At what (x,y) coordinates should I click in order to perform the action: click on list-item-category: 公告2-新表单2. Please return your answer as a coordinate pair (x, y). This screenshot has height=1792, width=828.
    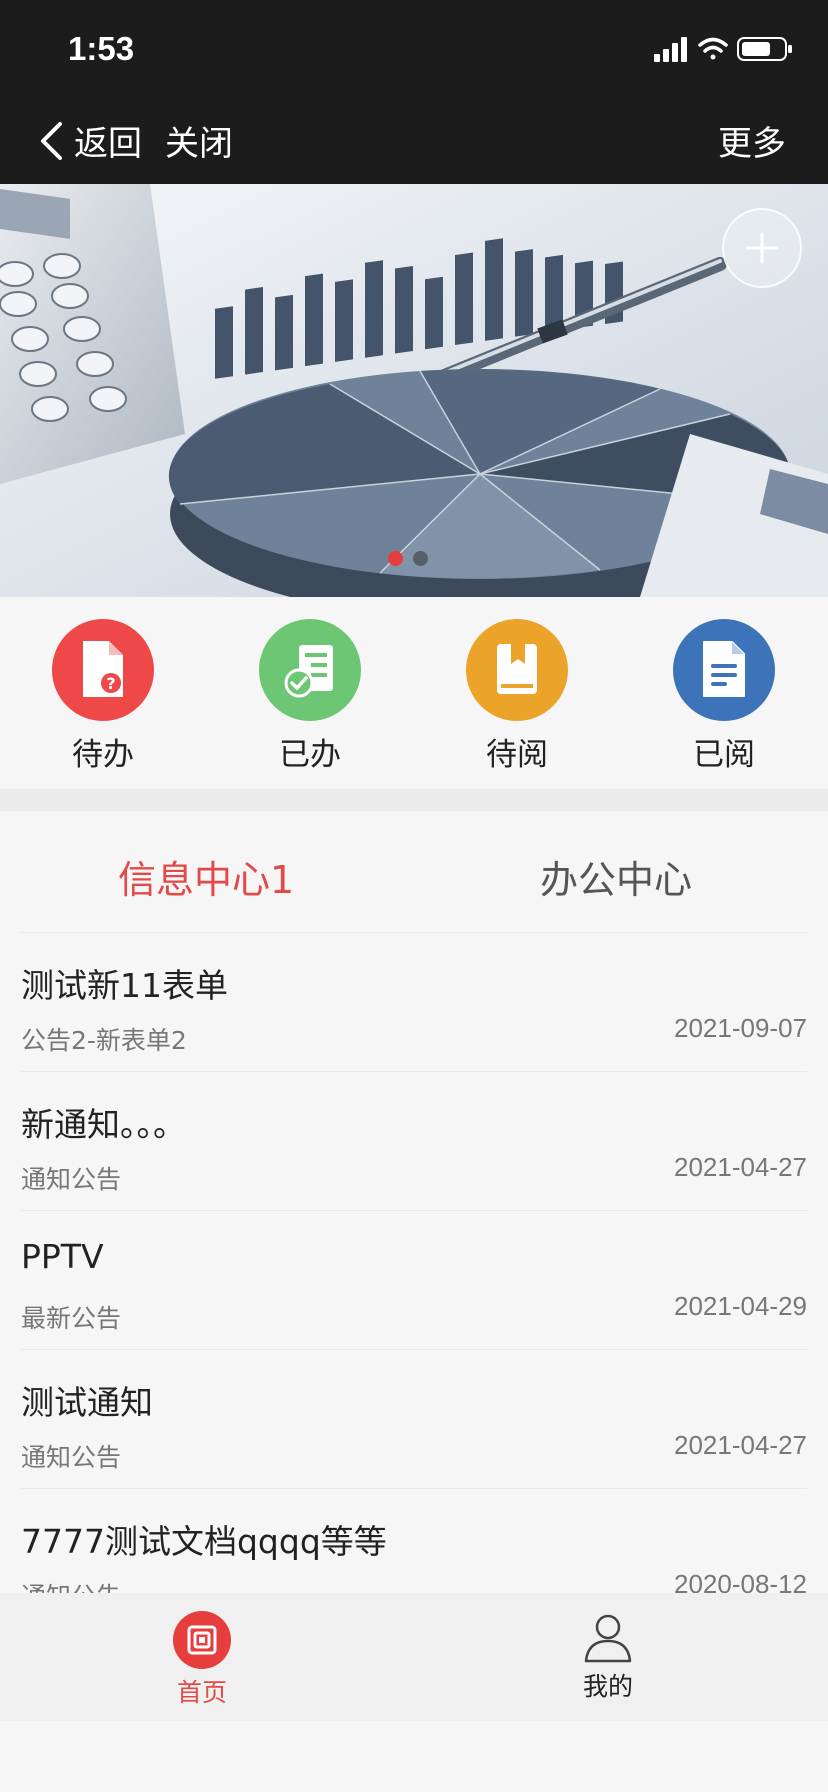
    Looking at the image, I should click on (104, 1040).